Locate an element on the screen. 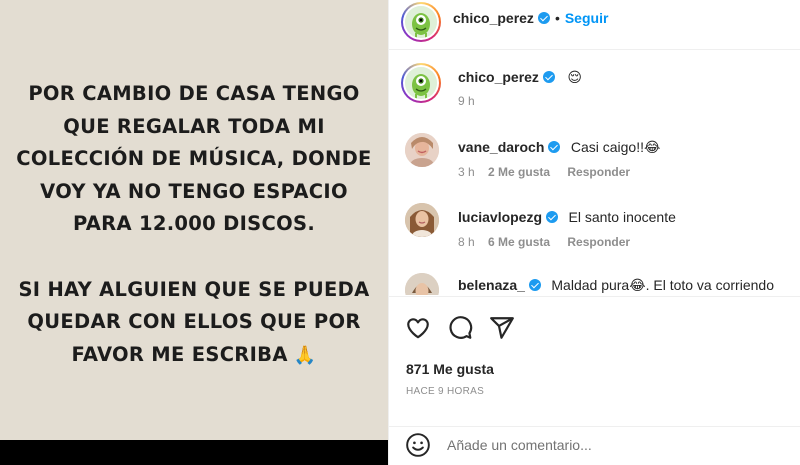 The width and height of the screenshot is (800, 465). image-text-line: QUEDAR CON ELLOS QUE POR is located at coordinates (194, 321).